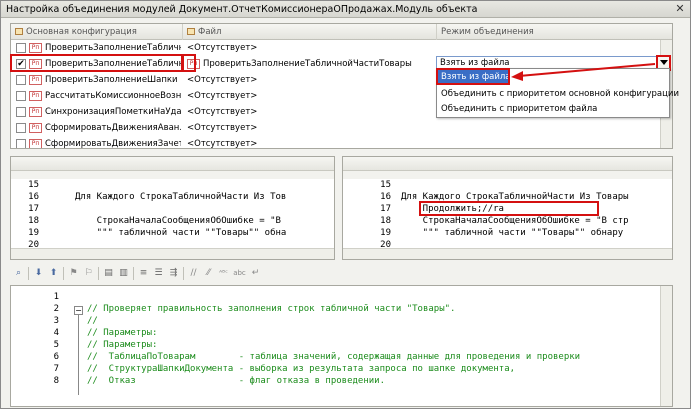 This screenshot has width=691, height=409. Describe the element at coordinates (92, 321) in the screenshot. I see `code-comment-line: //` at that location.